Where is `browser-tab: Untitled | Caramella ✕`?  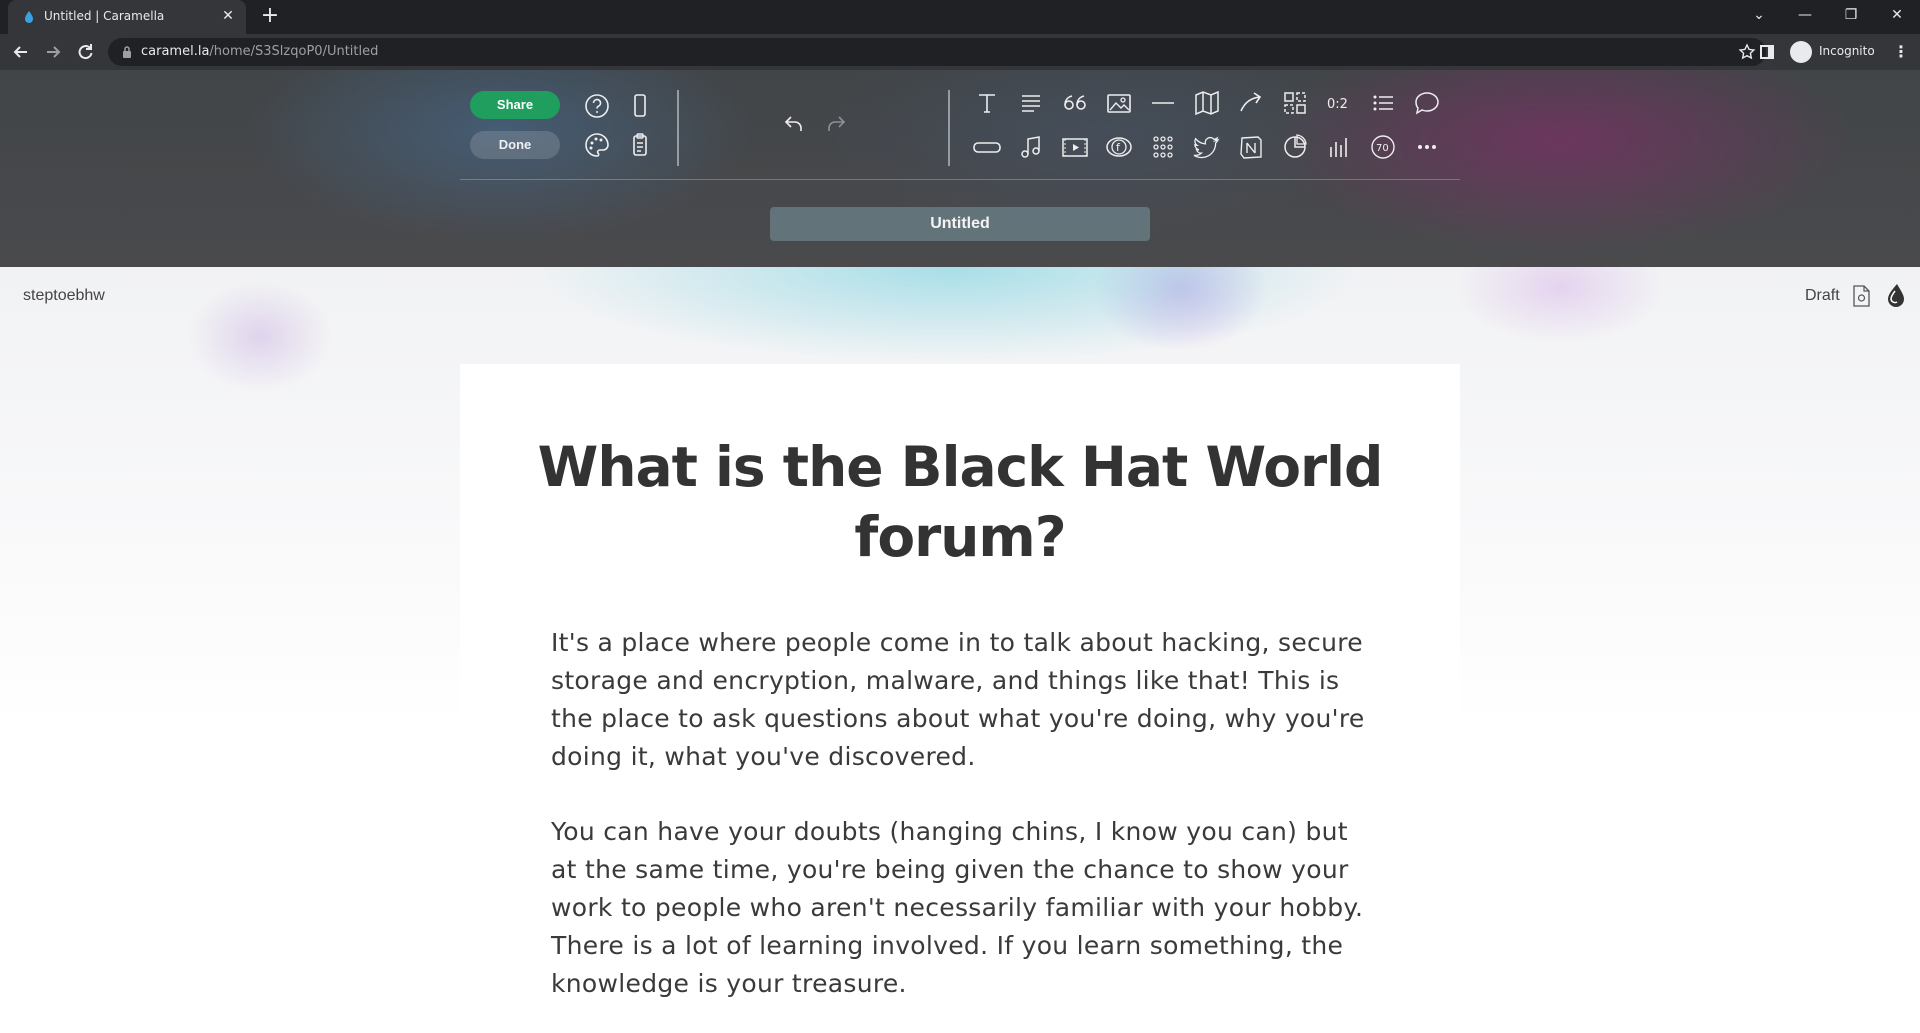 browser-tab: Untitled | Caramella ✕ is located at coordinates (127, 17).